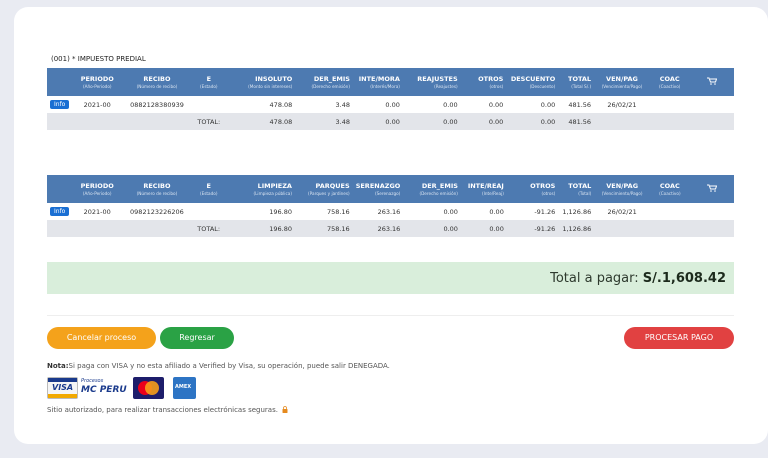  I want to click on total-label: Total a pagar:, so click(594, 278).